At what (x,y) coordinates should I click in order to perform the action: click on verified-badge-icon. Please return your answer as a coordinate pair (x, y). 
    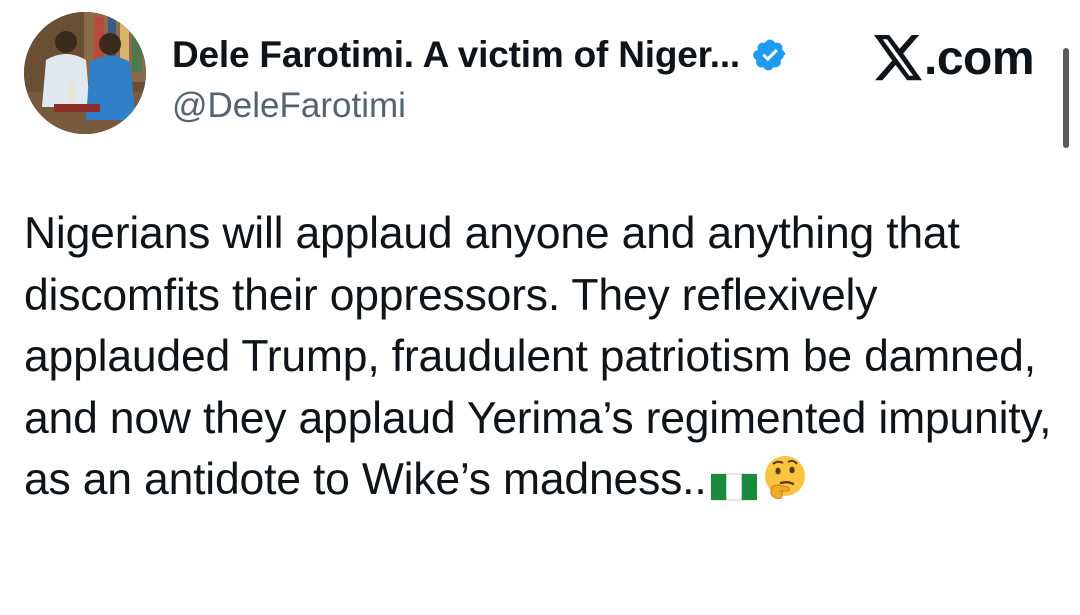
    Looking at the image, I should click on (770, 55).